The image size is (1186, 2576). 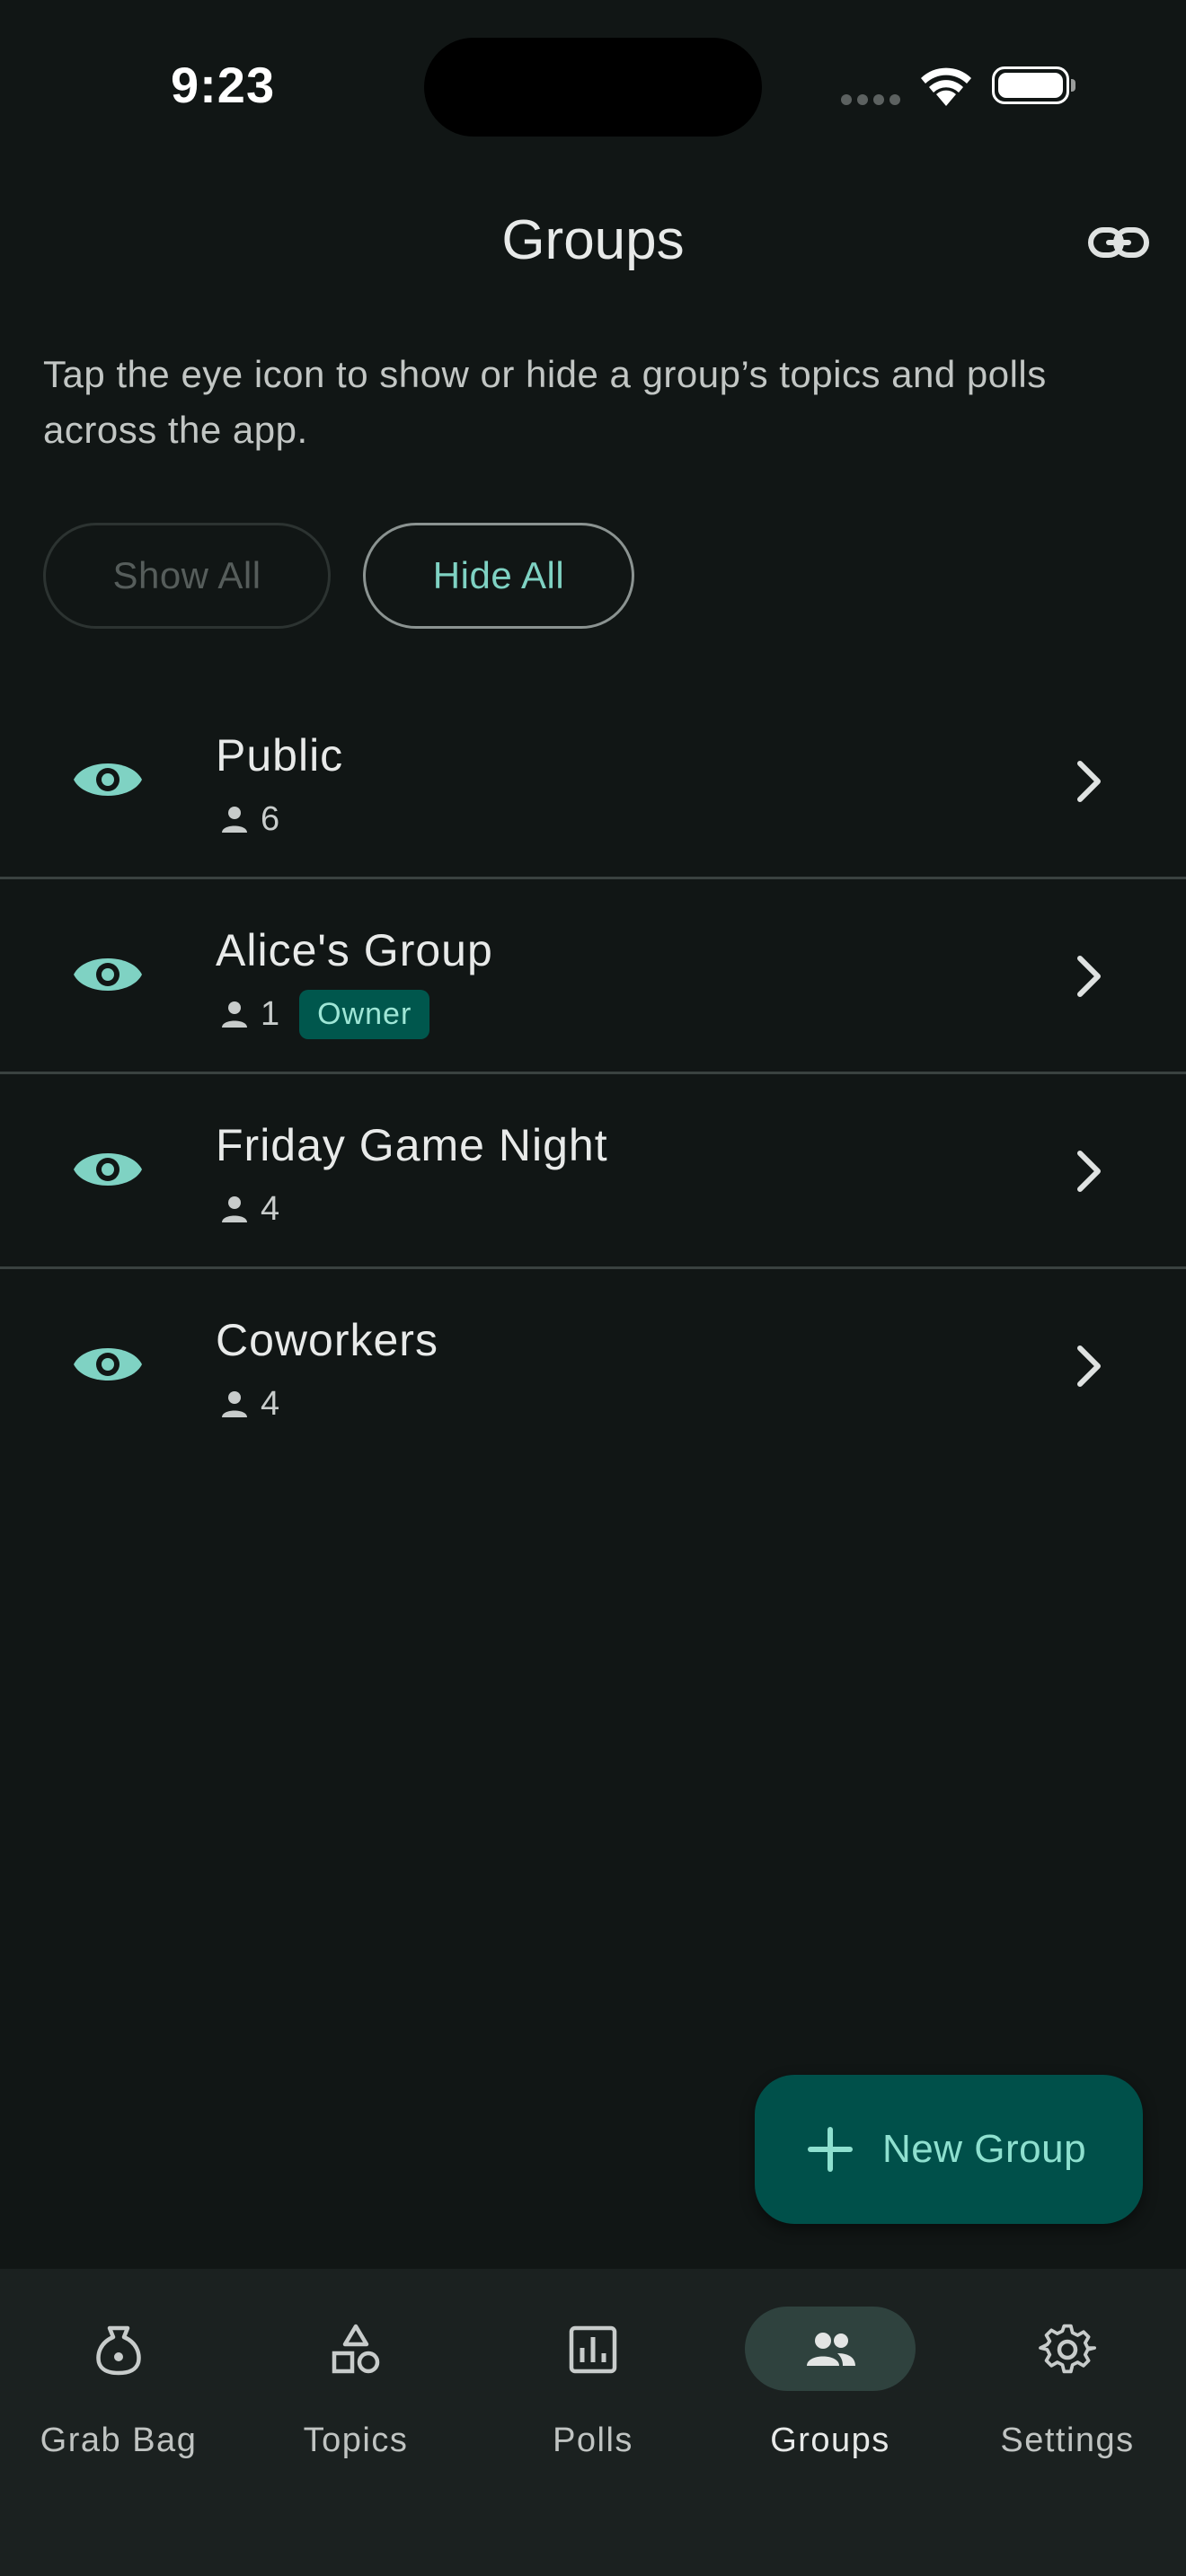 What do you see at coordinates (946, 86) in the screenshot?
I see `wifi-icon` at bounding box center [946, 86].